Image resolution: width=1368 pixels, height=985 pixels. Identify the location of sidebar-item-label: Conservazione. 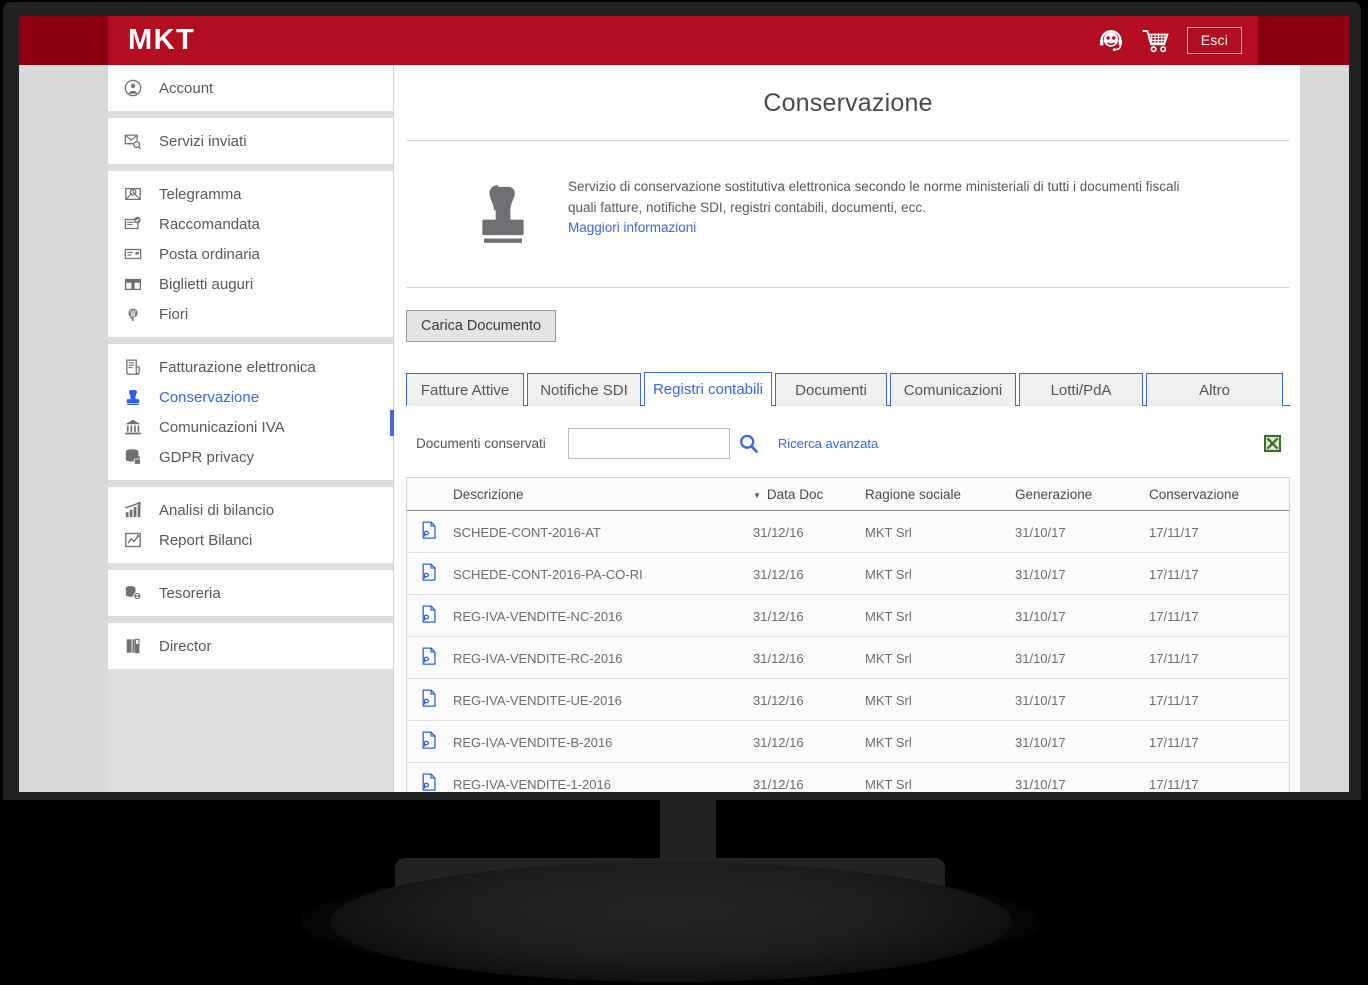
(209, 397).